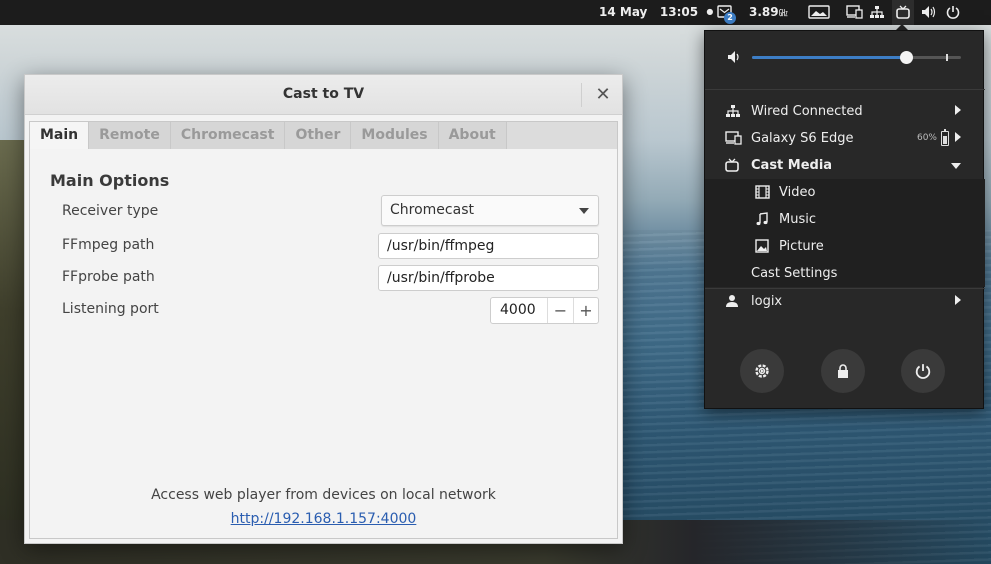  Describe the element at coordinates (783, 14) in the screenshot. I see `net-speed-unit: ㎓` at that location.